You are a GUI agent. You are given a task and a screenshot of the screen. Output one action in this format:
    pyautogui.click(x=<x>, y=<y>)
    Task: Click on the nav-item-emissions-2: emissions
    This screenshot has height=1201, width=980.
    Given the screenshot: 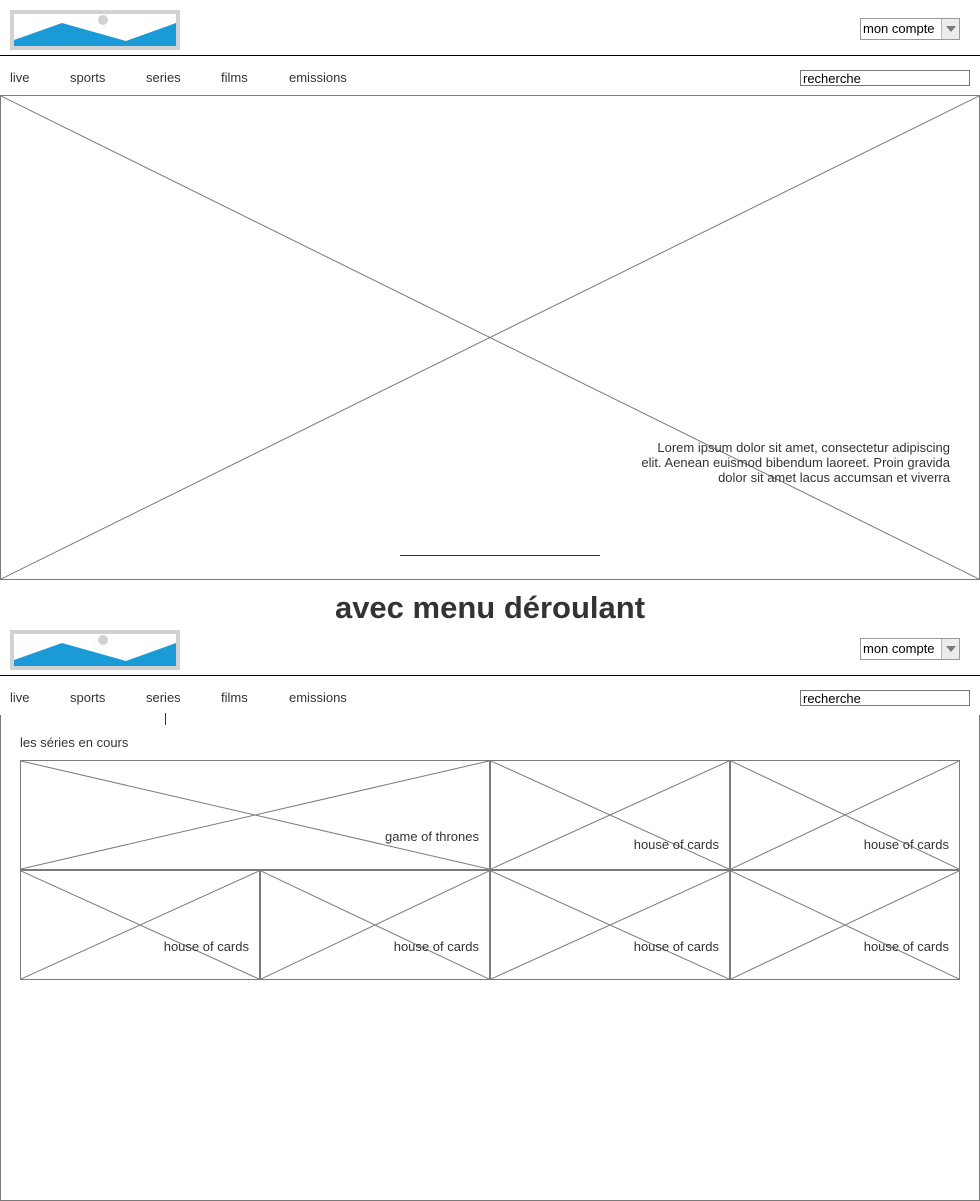 What is the action you would take?
    pyautogui.click(x=318, y=698)
    